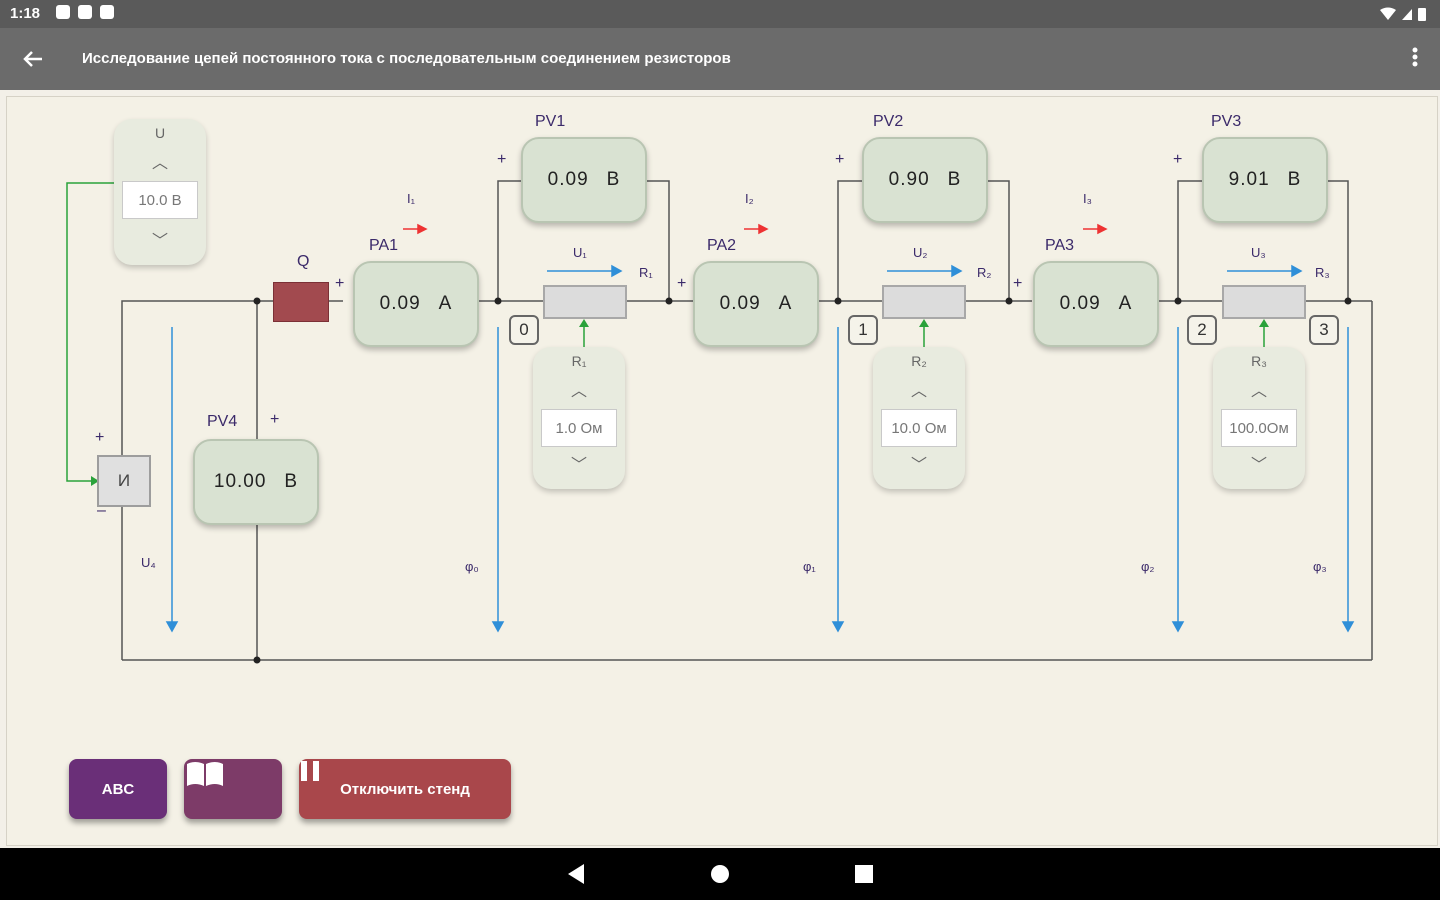 Image resolution: width=1440 pixels, height=900 pixels. I want to click on wifi-signal-battery-icon, so click(1403, 14).